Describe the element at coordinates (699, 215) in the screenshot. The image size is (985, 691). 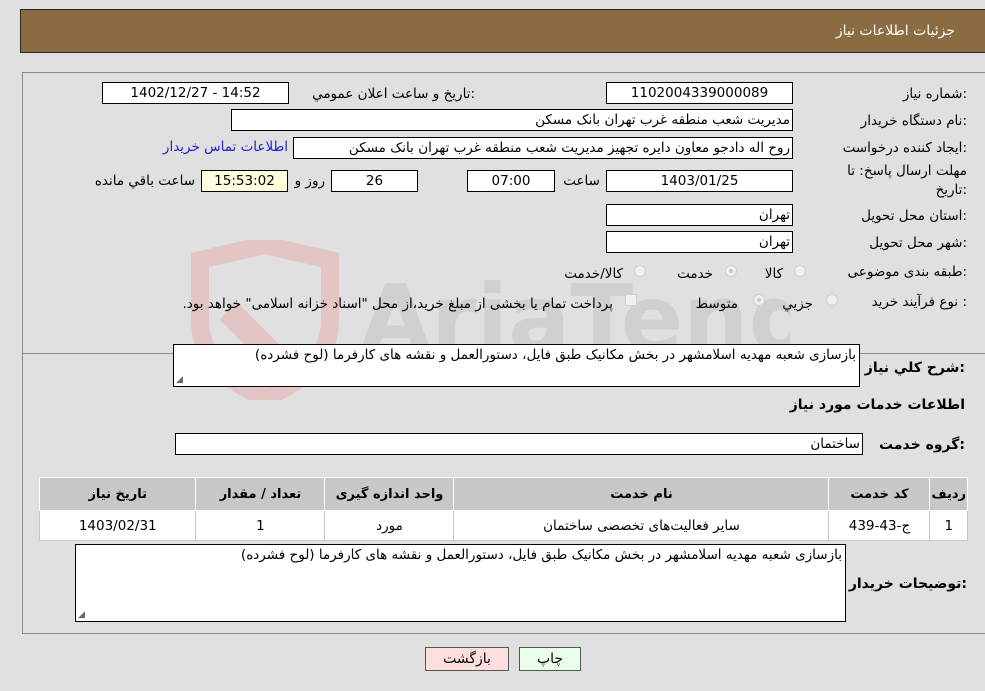
I see `province-field: تهران` at that location.